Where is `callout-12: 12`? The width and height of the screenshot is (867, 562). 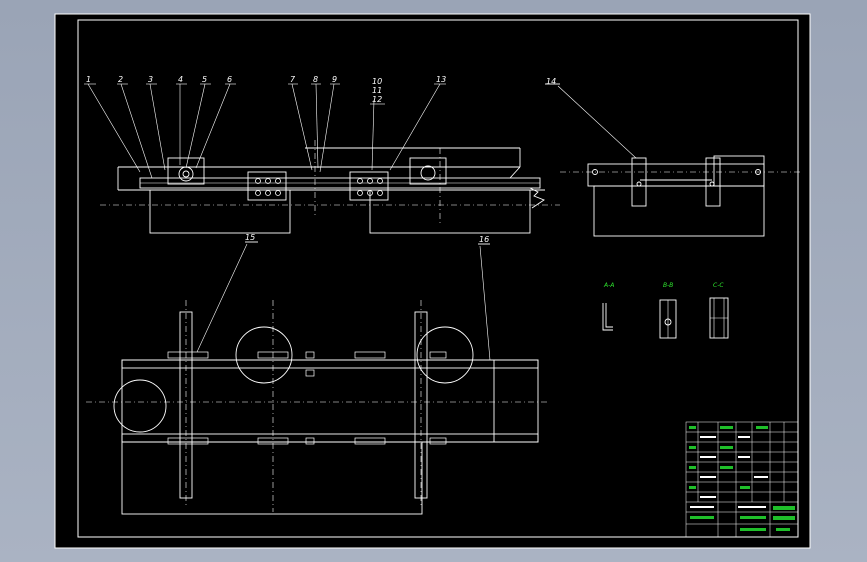 callout-12: 12 is located at coordinates (377, 99).